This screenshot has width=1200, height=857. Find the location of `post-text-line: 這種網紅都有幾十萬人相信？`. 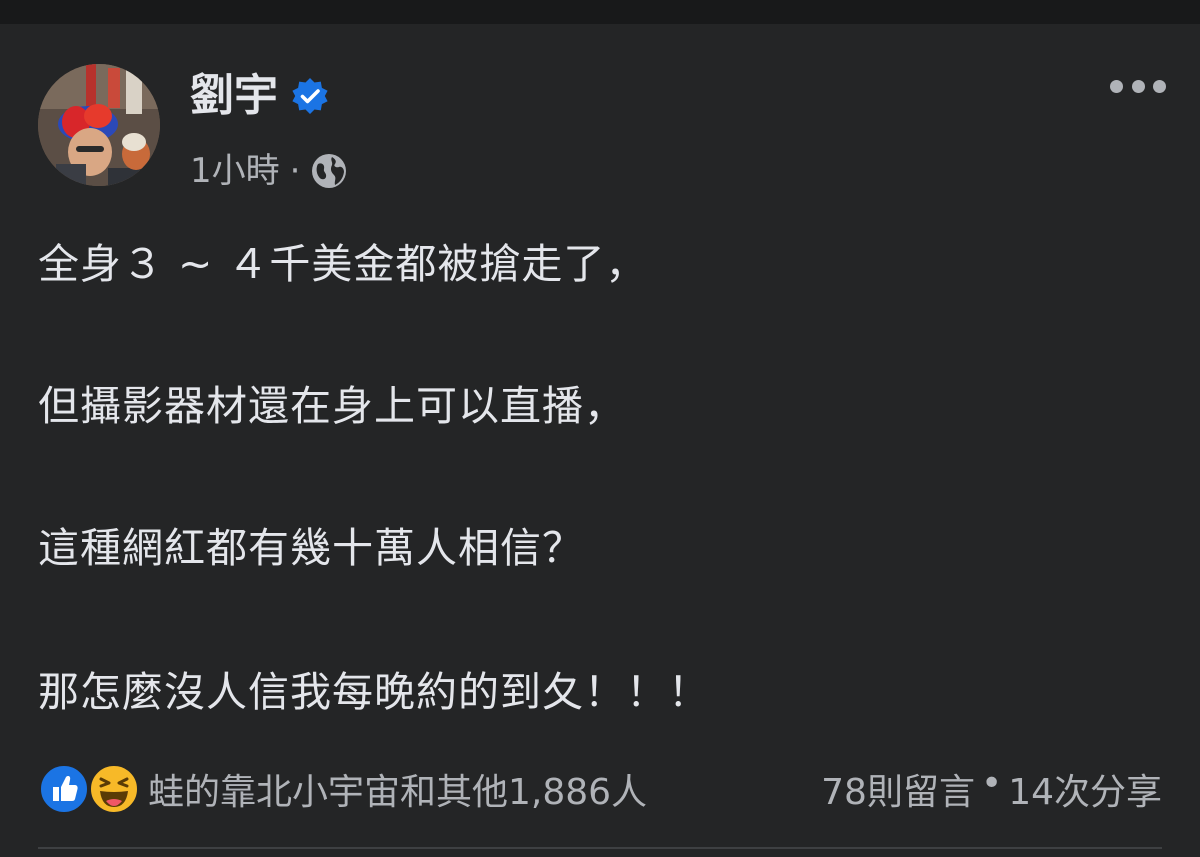

post-text-line: 這種網紅都有幾十萬人相信？ is located at coordinates (311, 548).